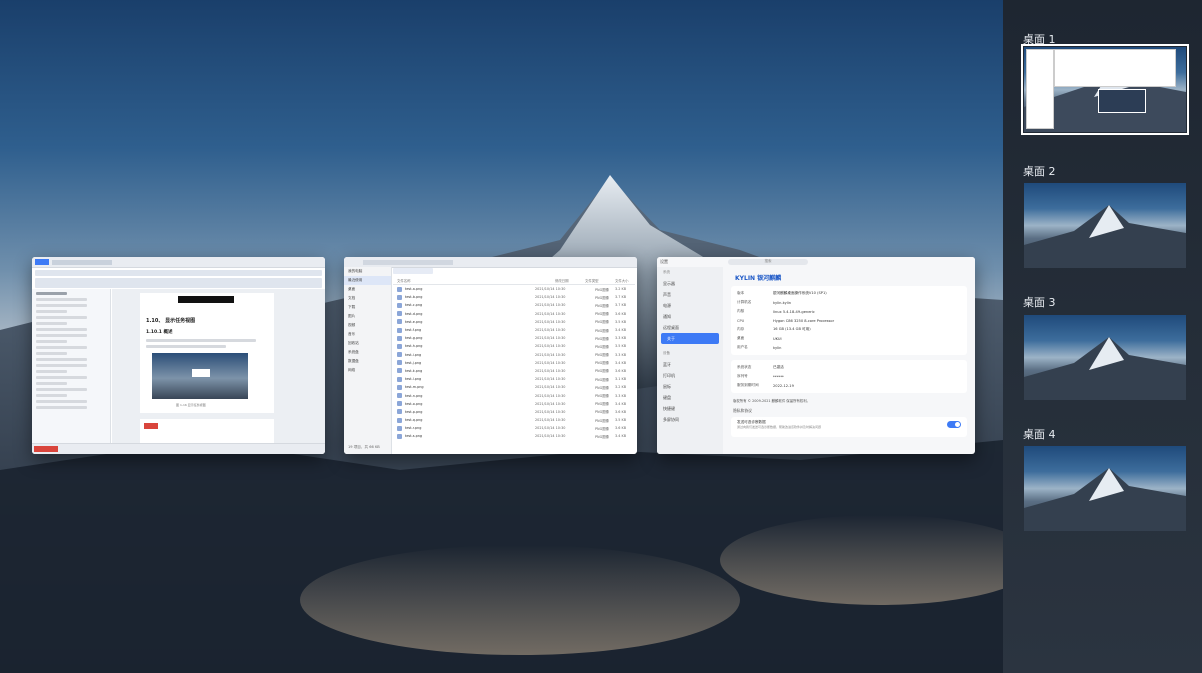 This screenshot has width=1202, height=673. I want to click on info-row: 内核 linux 5.4.18-49-generic, so click(849, 311).